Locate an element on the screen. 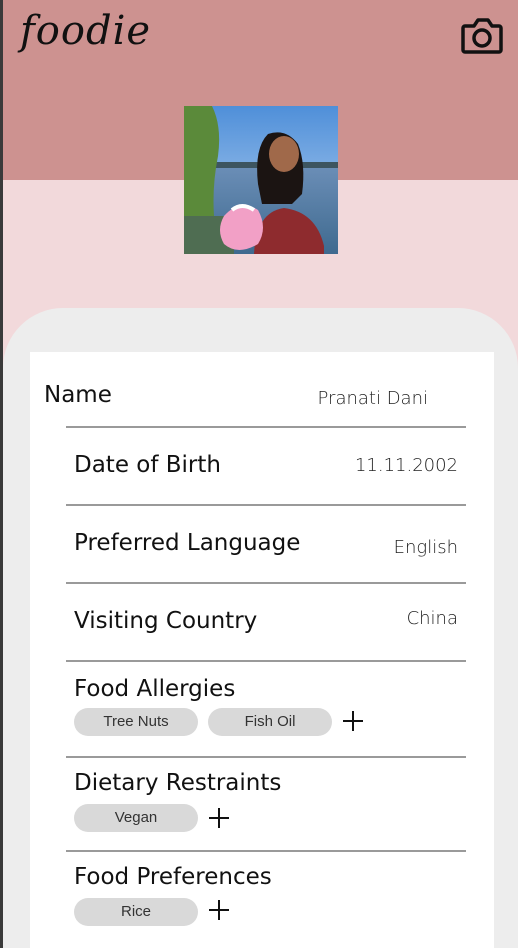  name-value: Pranati Dani is located at coordinates (373, 398).